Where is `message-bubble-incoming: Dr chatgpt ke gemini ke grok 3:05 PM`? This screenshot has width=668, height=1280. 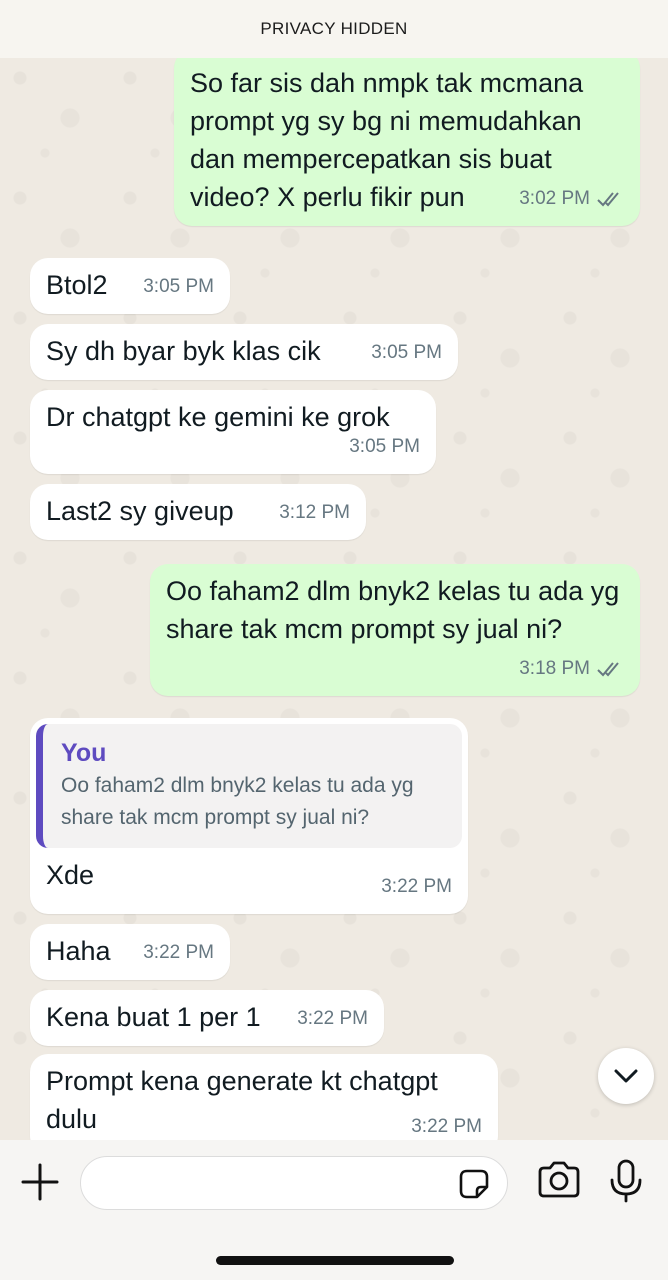 message-bubble-incoming: Dr chatgpt ke gemini ke grok 3:05 PM is located at coordinates (233, 432).